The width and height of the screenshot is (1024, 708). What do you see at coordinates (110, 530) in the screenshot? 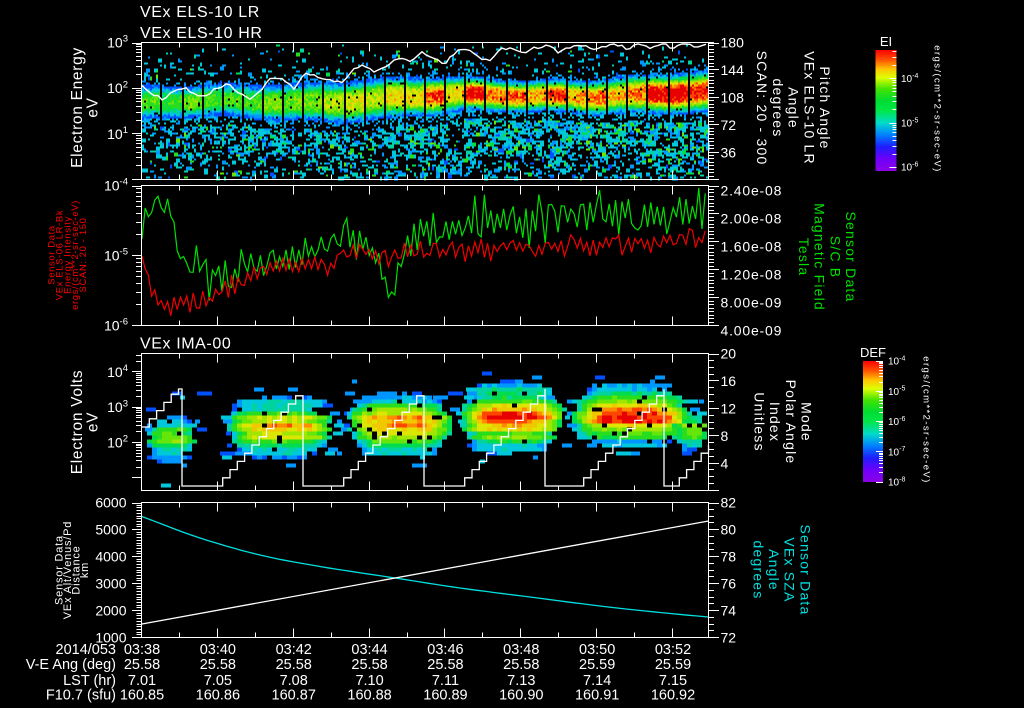
I see `svg-text: 5000` at bounding box center [110, 530].